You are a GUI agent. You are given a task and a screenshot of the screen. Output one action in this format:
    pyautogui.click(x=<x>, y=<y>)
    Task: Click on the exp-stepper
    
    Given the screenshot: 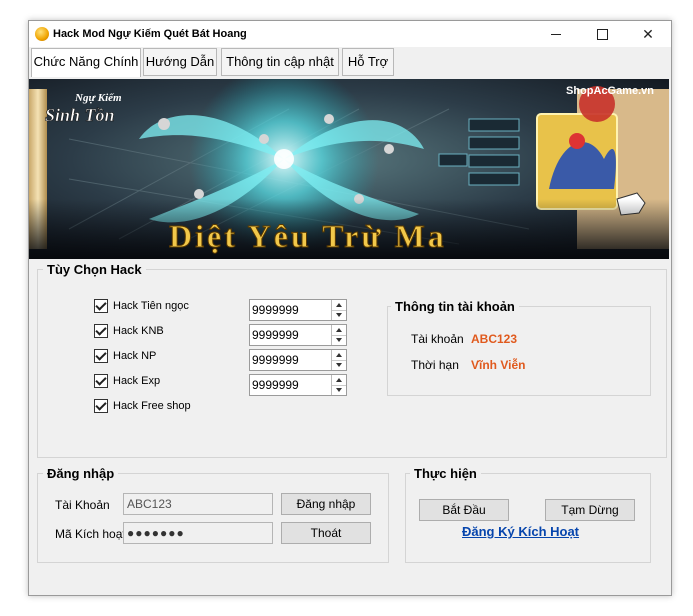 What is the action you would take?
    pyautogui.click(x=338, y=385)
    